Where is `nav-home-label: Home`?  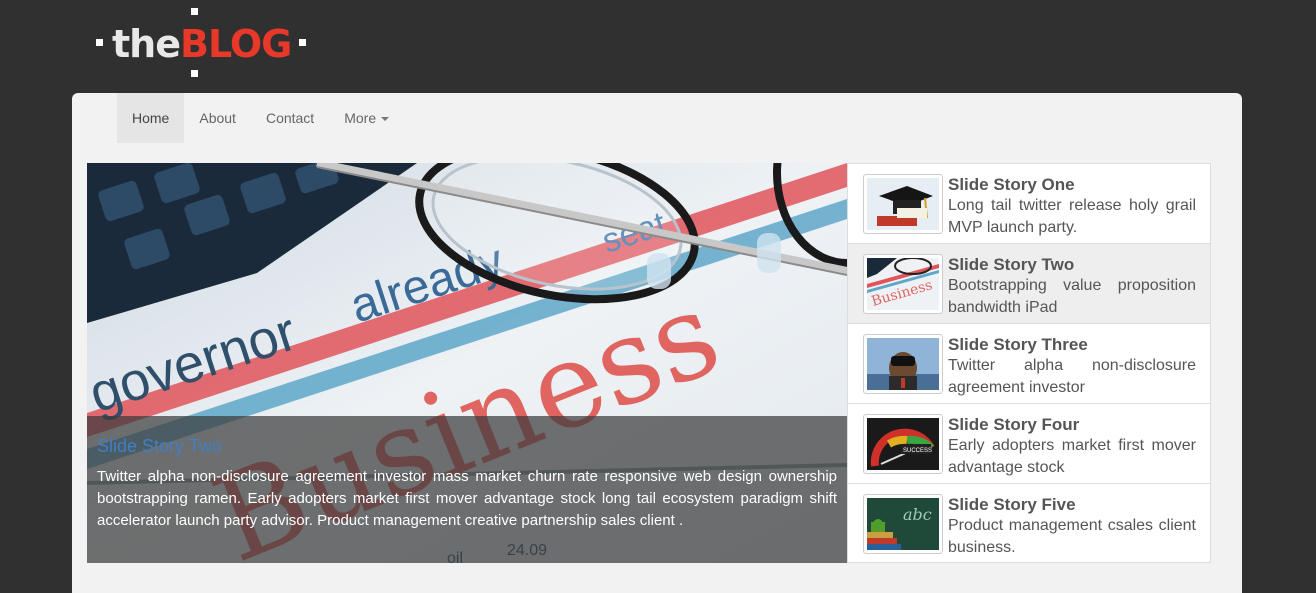 nav-home-label: Home is located at coordinates (151, 118).